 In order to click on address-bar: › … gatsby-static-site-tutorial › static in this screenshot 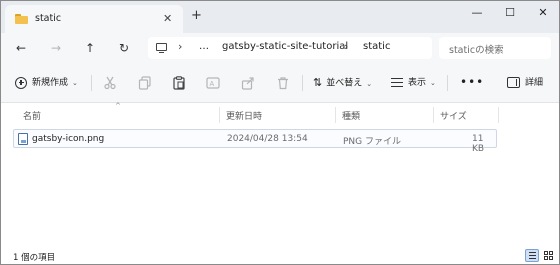, I will do `click(290, 48)`.